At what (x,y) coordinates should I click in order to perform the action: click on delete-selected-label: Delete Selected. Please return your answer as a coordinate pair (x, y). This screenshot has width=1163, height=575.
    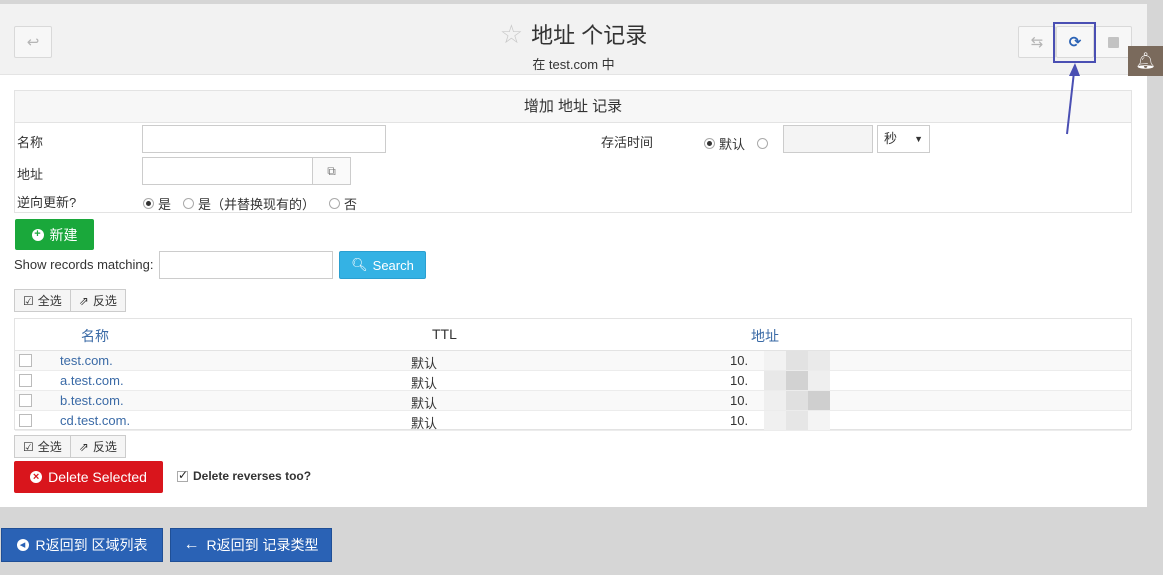
    Looking at the image, I should click on (97, 477).